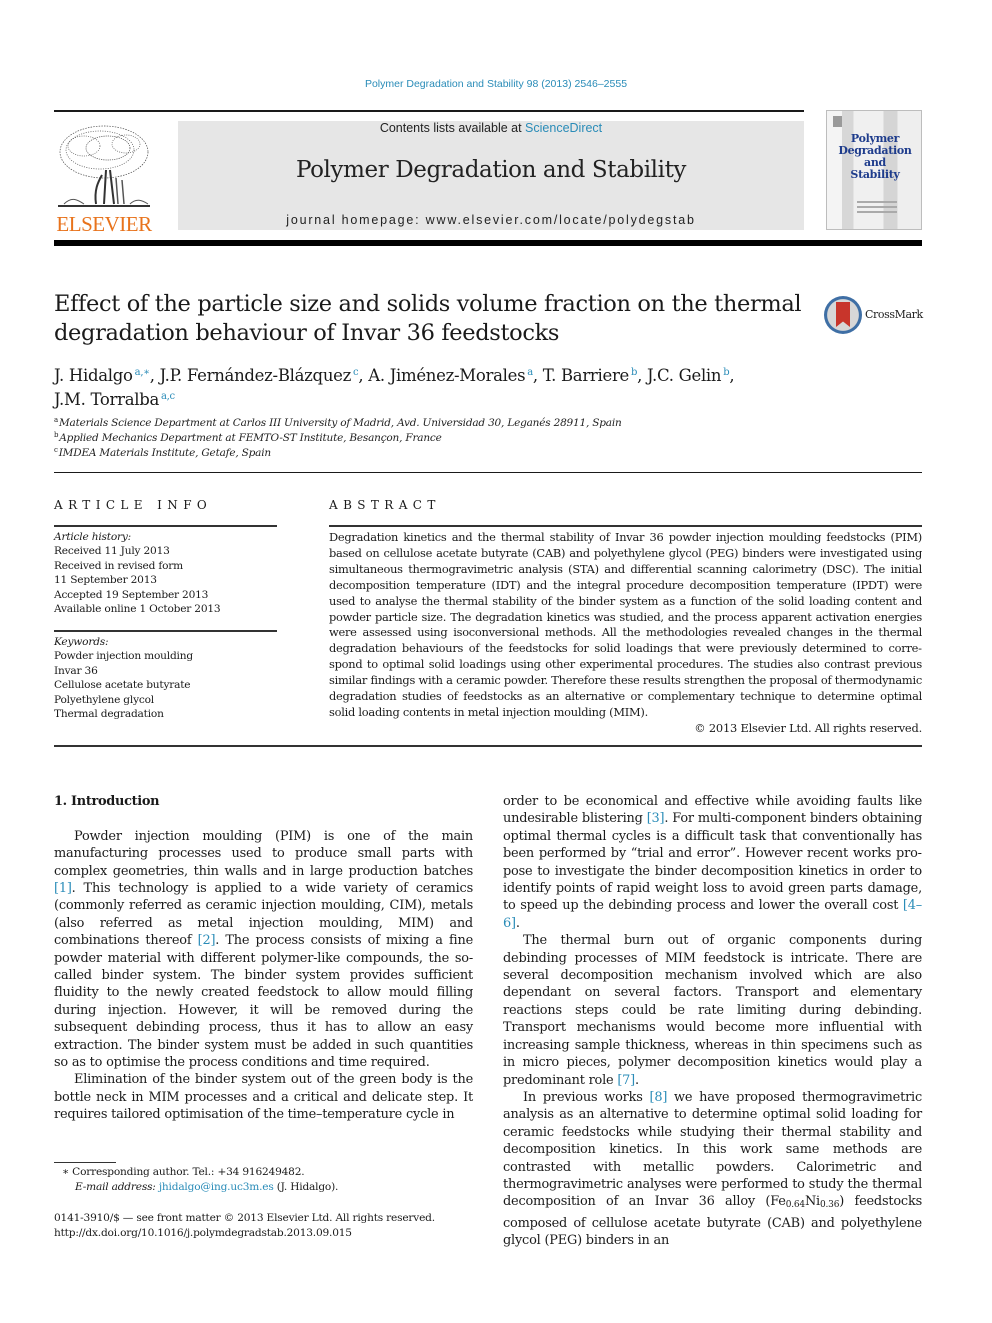 The height and width of the screenshot is (1323, 992). Describe the element at coordinates (877, 208) in the screenshot. I see `cover-editors-text` at that location.